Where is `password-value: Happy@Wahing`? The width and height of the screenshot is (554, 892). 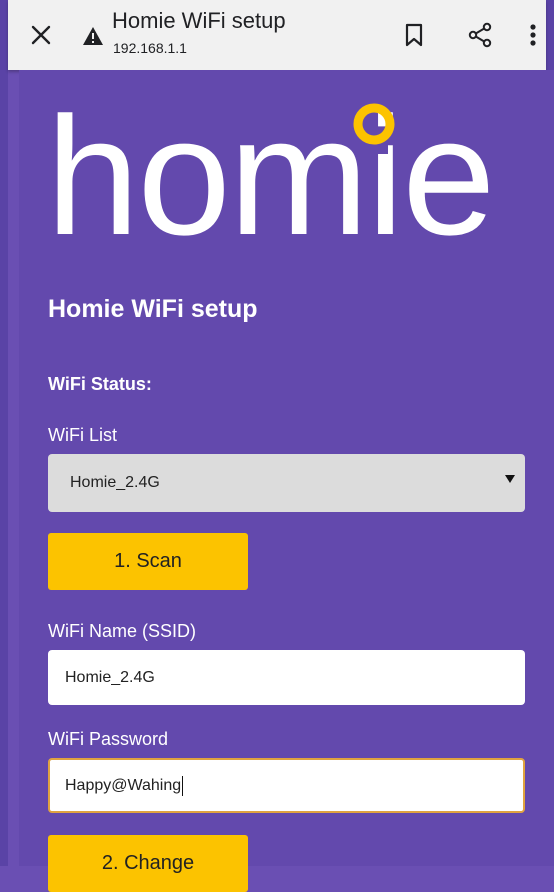
password-value: Happy@Wahing is located at coordinates (123, 785).